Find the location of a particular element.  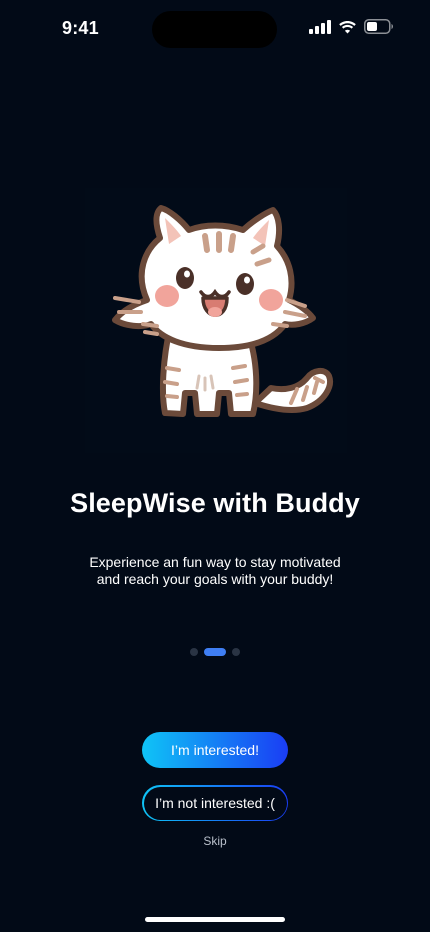

page-dot-2-active is located at coordinates (215, 652).